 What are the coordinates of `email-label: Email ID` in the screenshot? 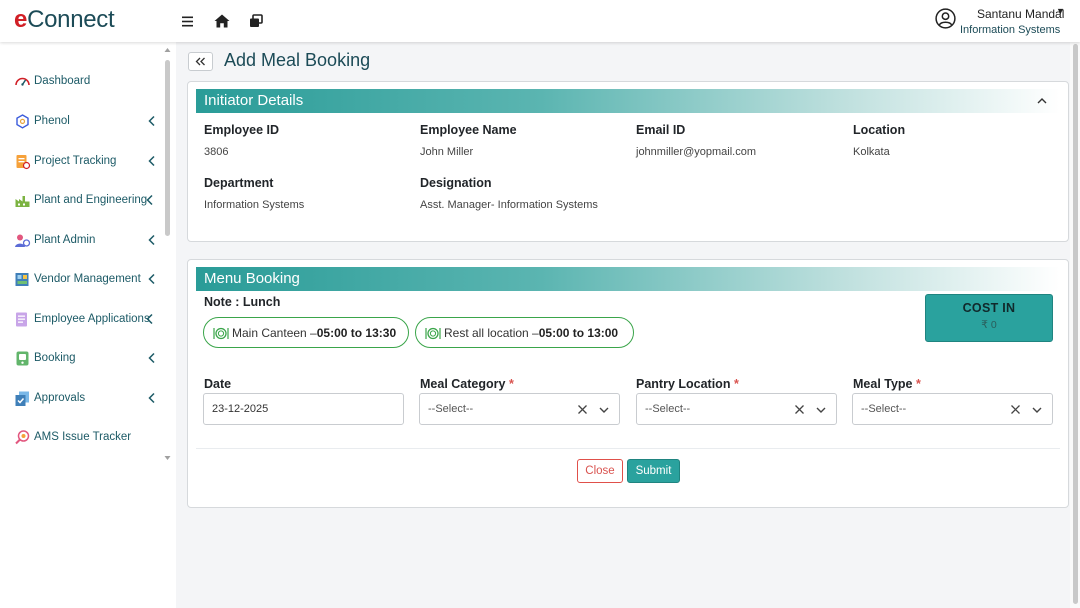 It's located at (661, 130).